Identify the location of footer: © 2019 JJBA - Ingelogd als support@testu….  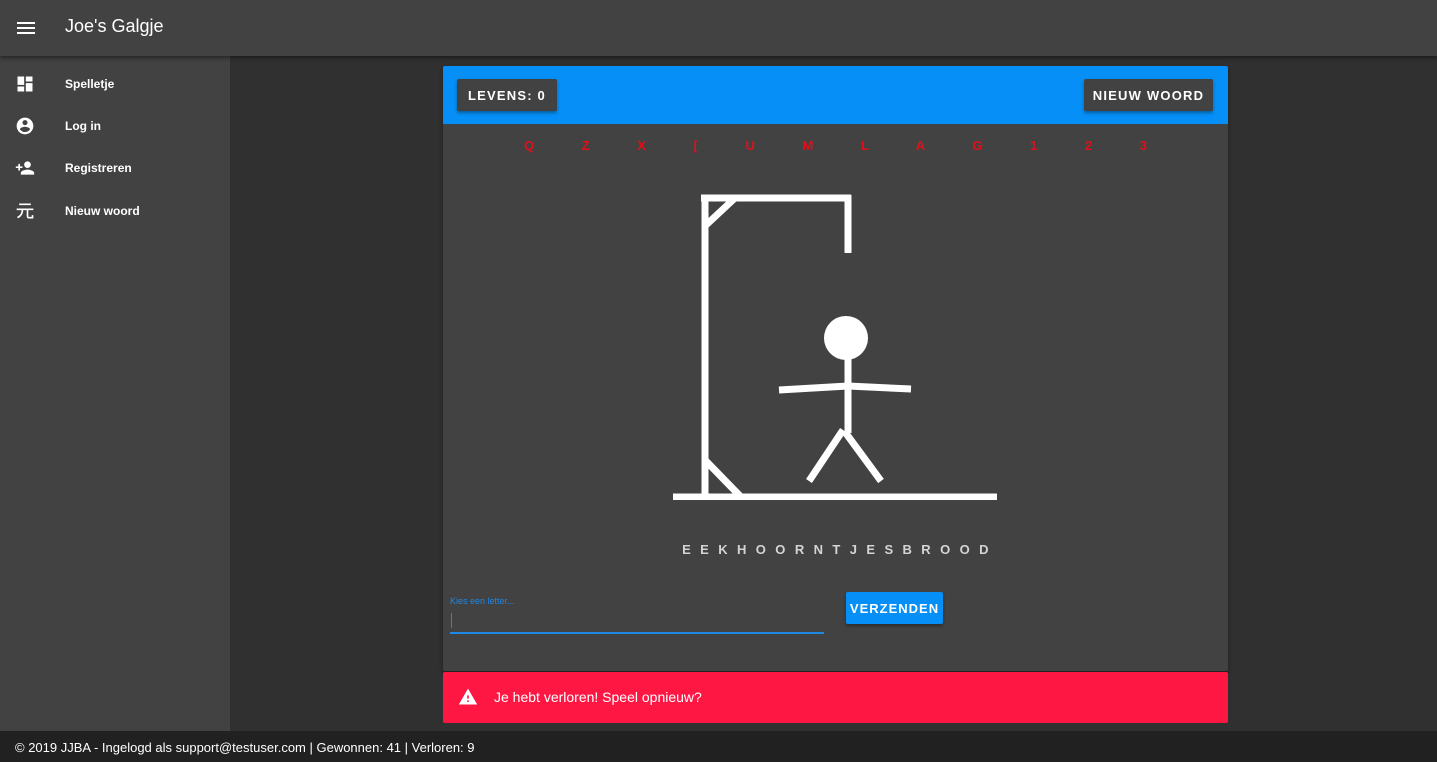
(718, 746).